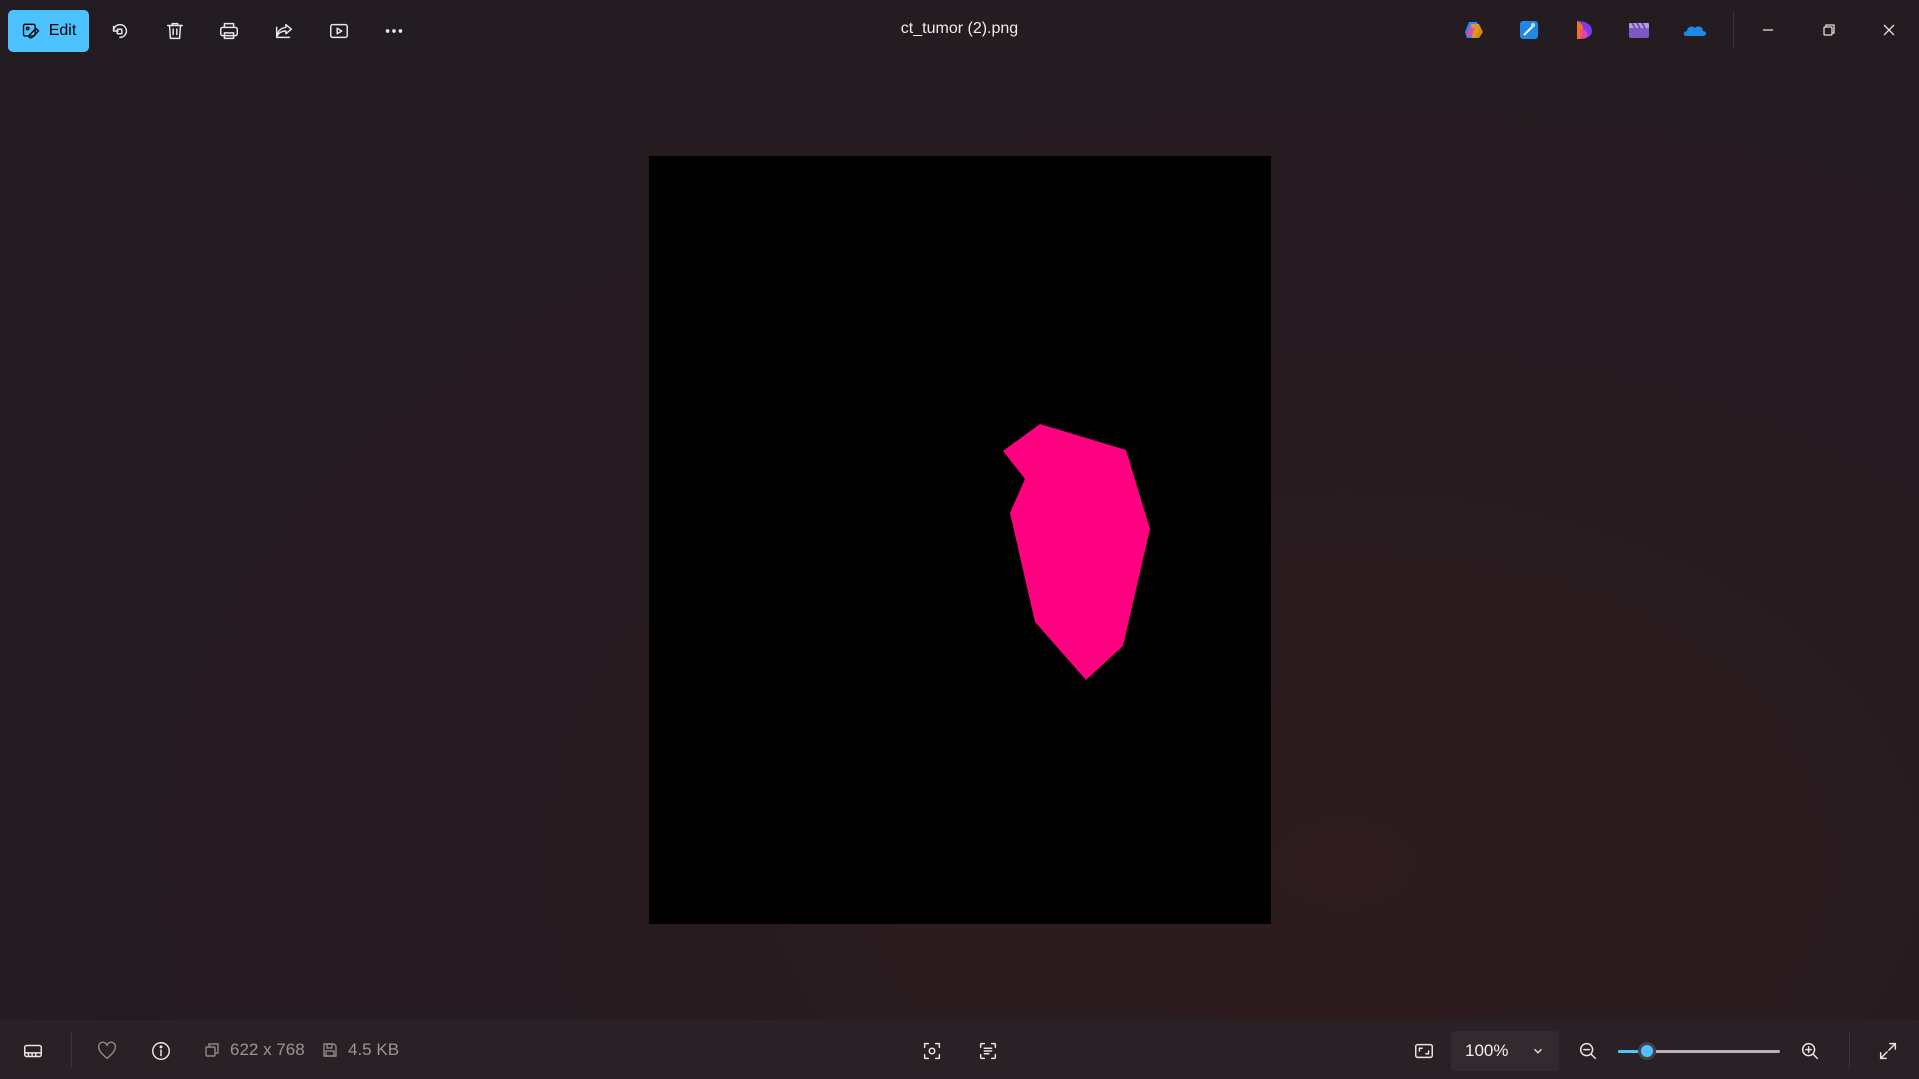 The height and width of the screenshot is (1079, 1919). I want to click on onedrive-button, so click(1694, 30).